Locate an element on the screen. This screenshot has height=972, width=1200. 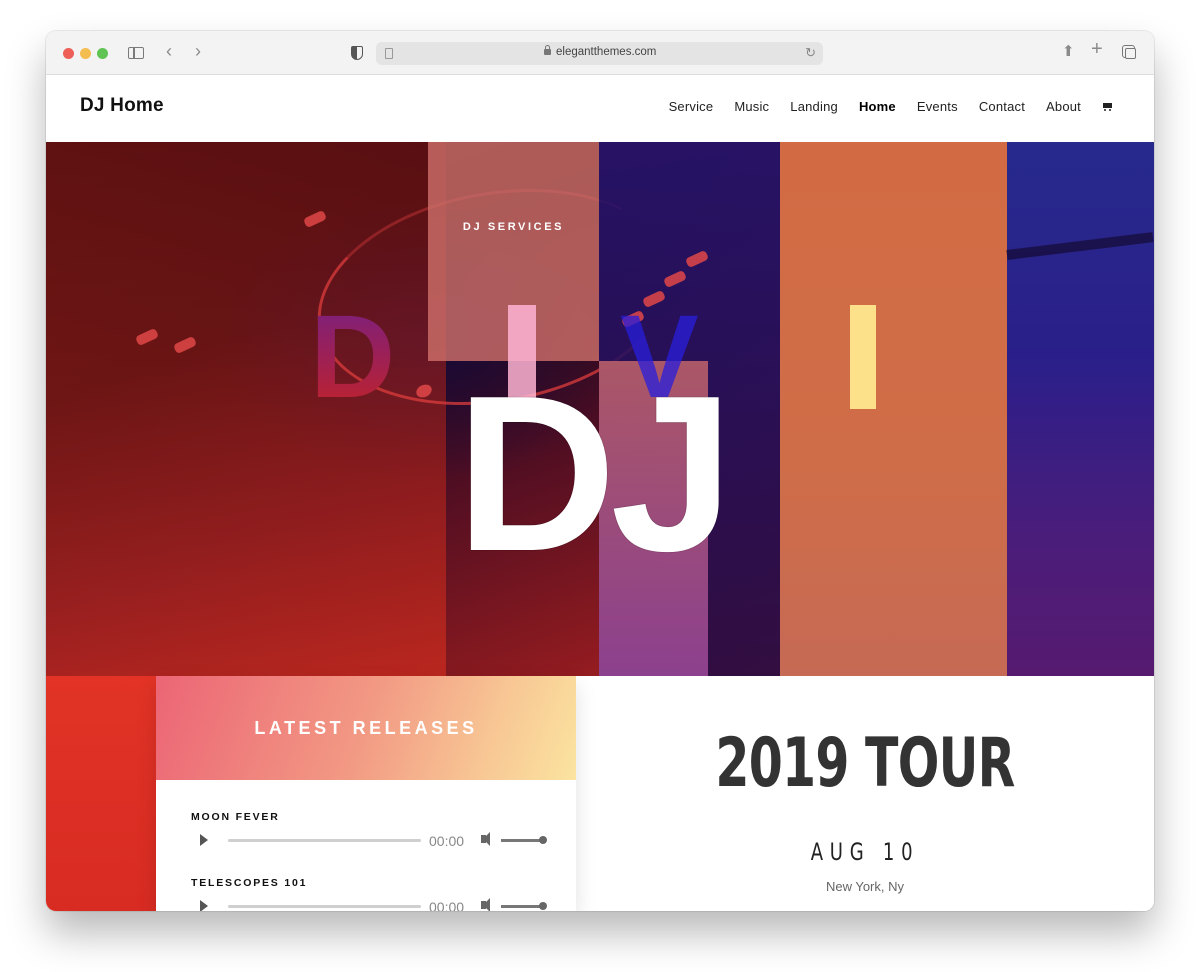
new-tab-icon: + is located at coordinates (1097, 49).